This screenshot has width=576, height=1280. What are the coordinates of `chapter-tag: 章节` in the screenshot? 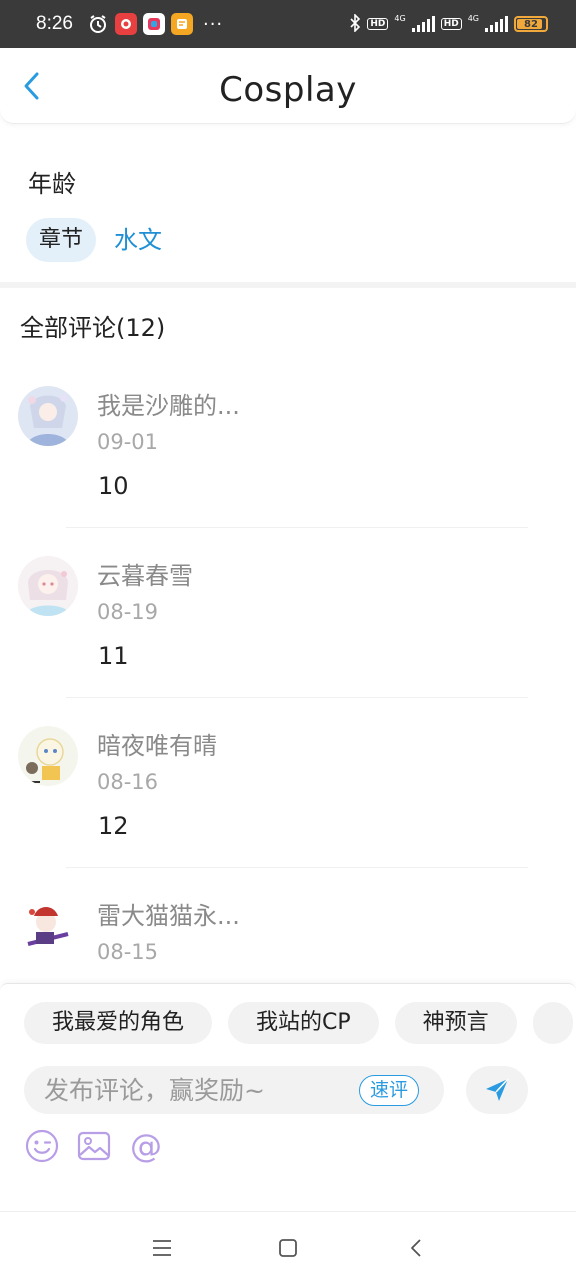 It's located at (61, 240).